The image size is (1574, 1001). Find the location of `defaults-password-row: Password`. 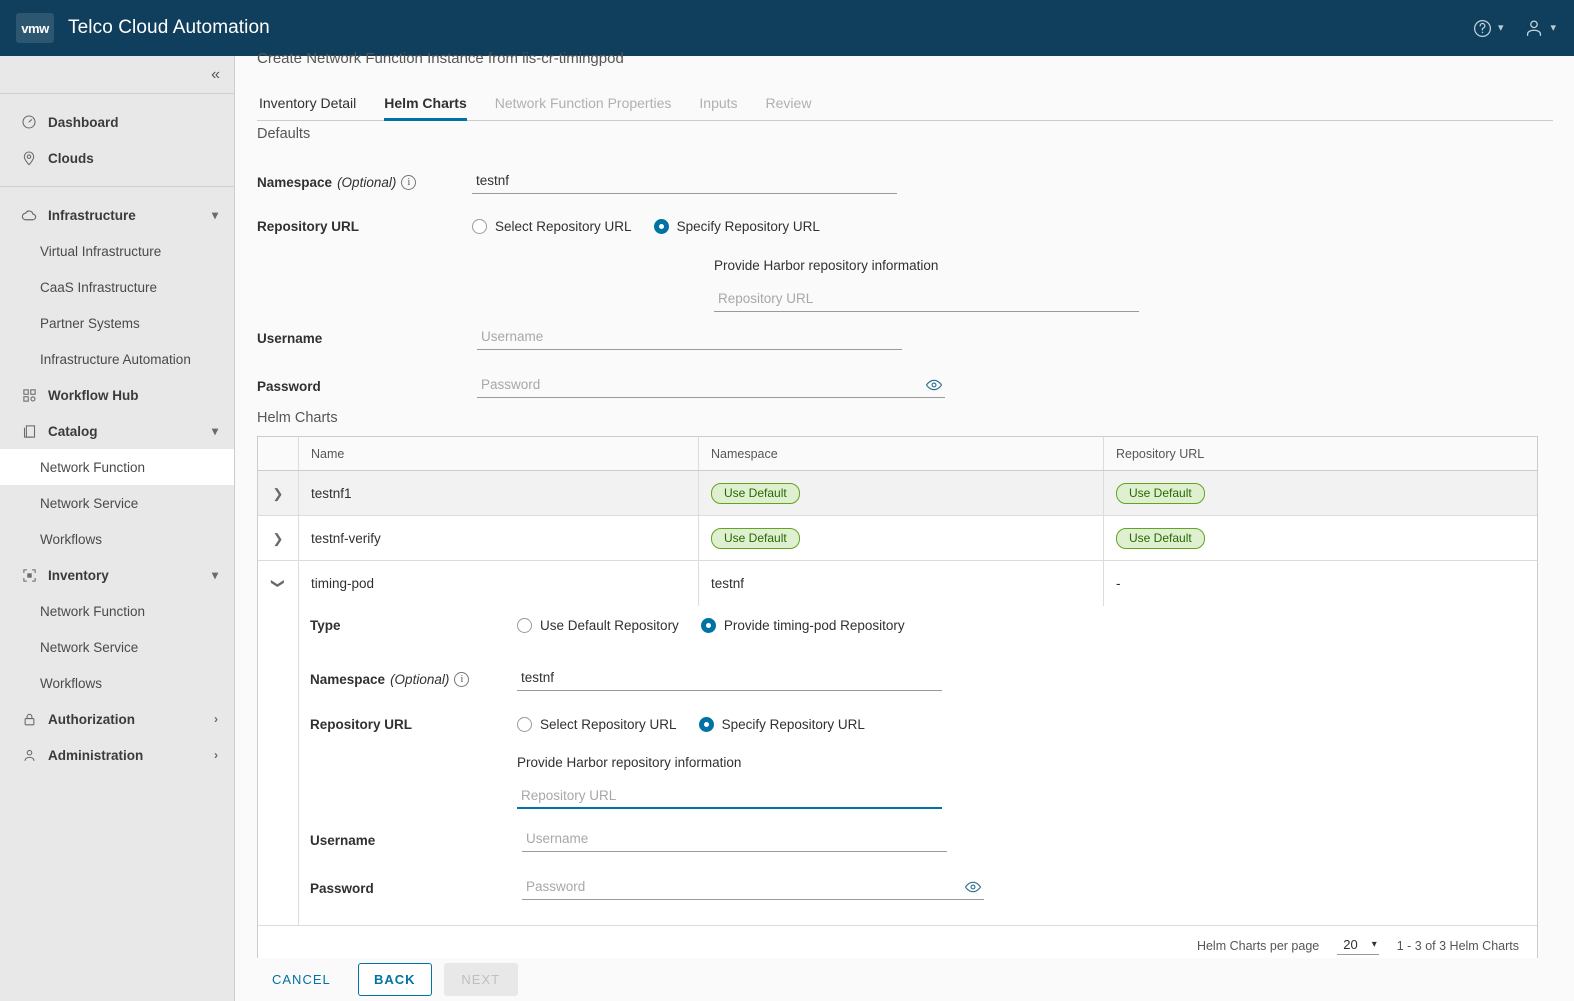

defaults-password-row: Password is located at coordinates (601, 386).